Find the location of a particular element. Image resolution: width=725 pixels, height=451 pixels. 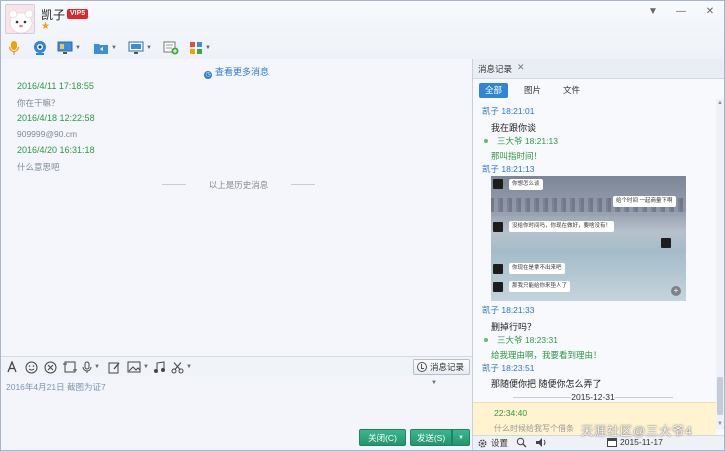

message-input: 2016年4月21日 截图为证7 is located at coordinates (56, 387).